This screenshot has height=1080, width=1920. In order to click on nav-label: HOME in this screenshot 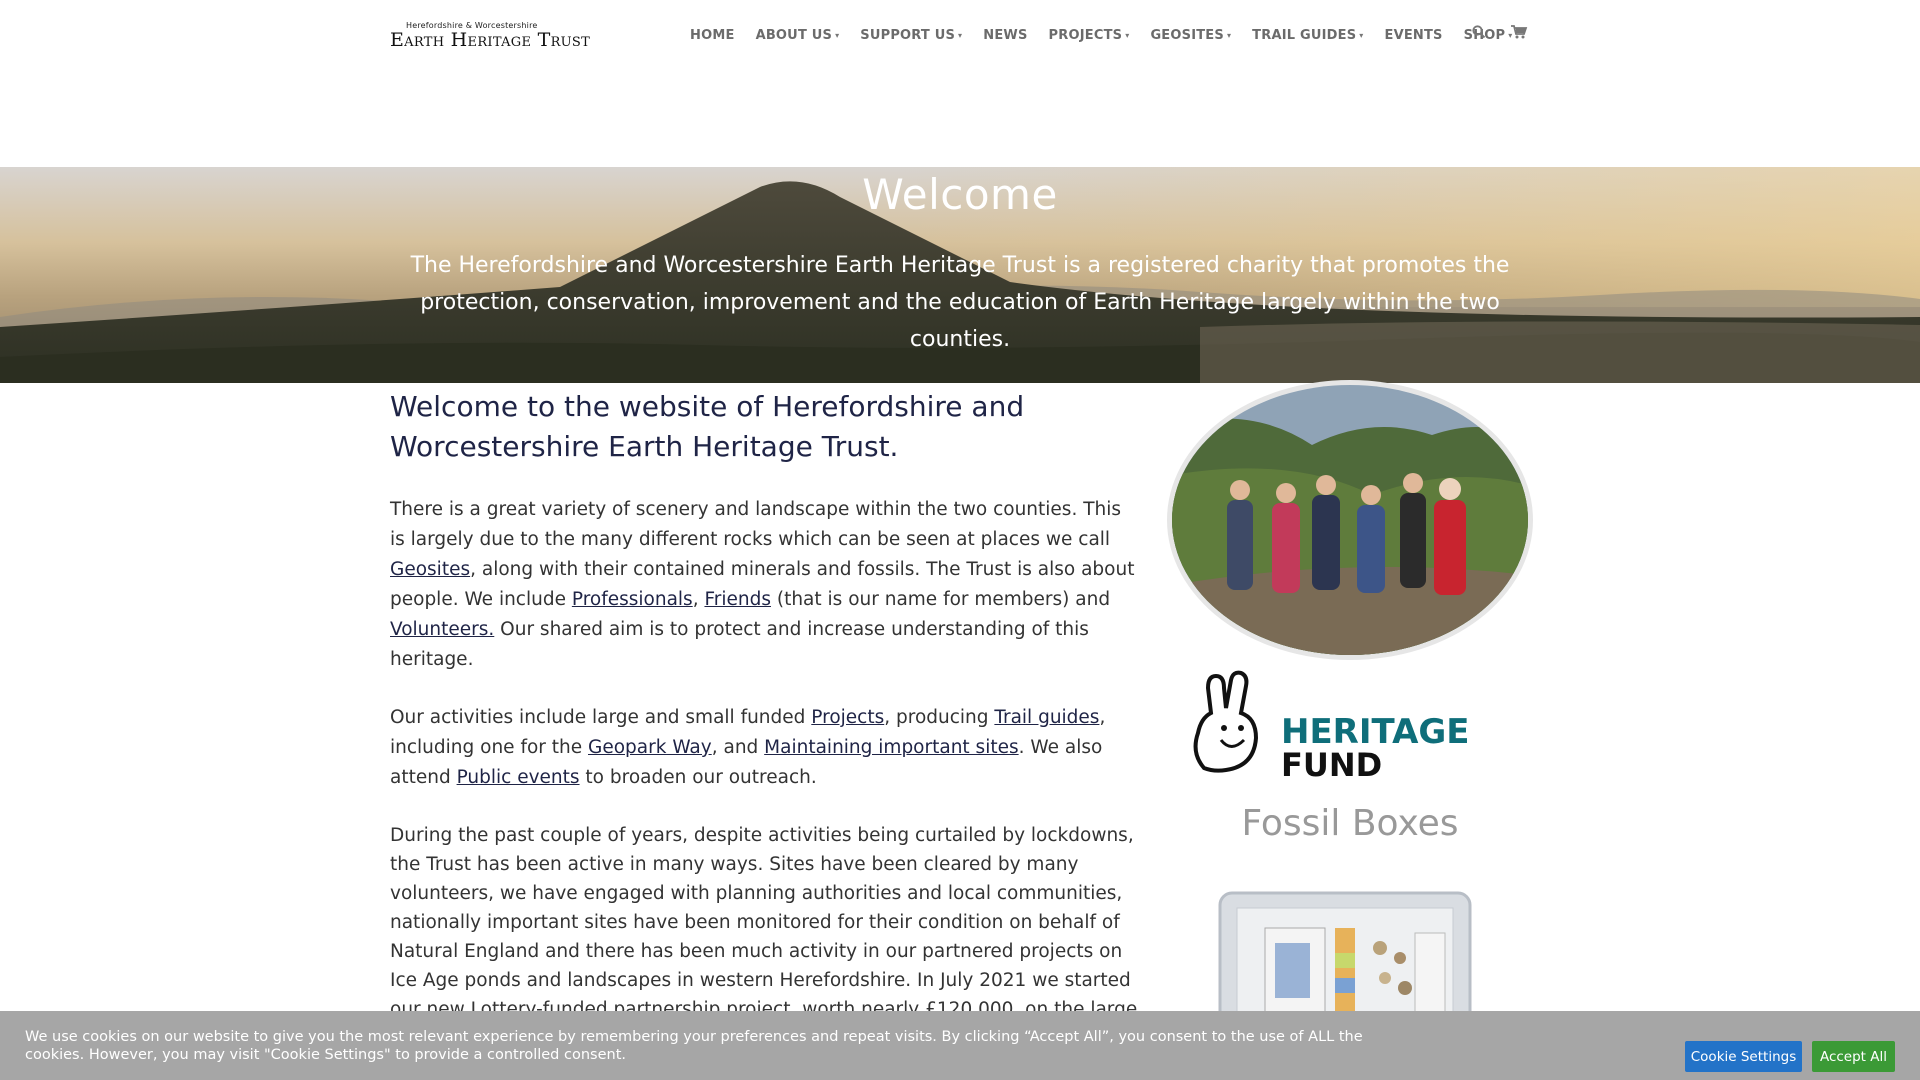, I will do `click(712, 35)`.